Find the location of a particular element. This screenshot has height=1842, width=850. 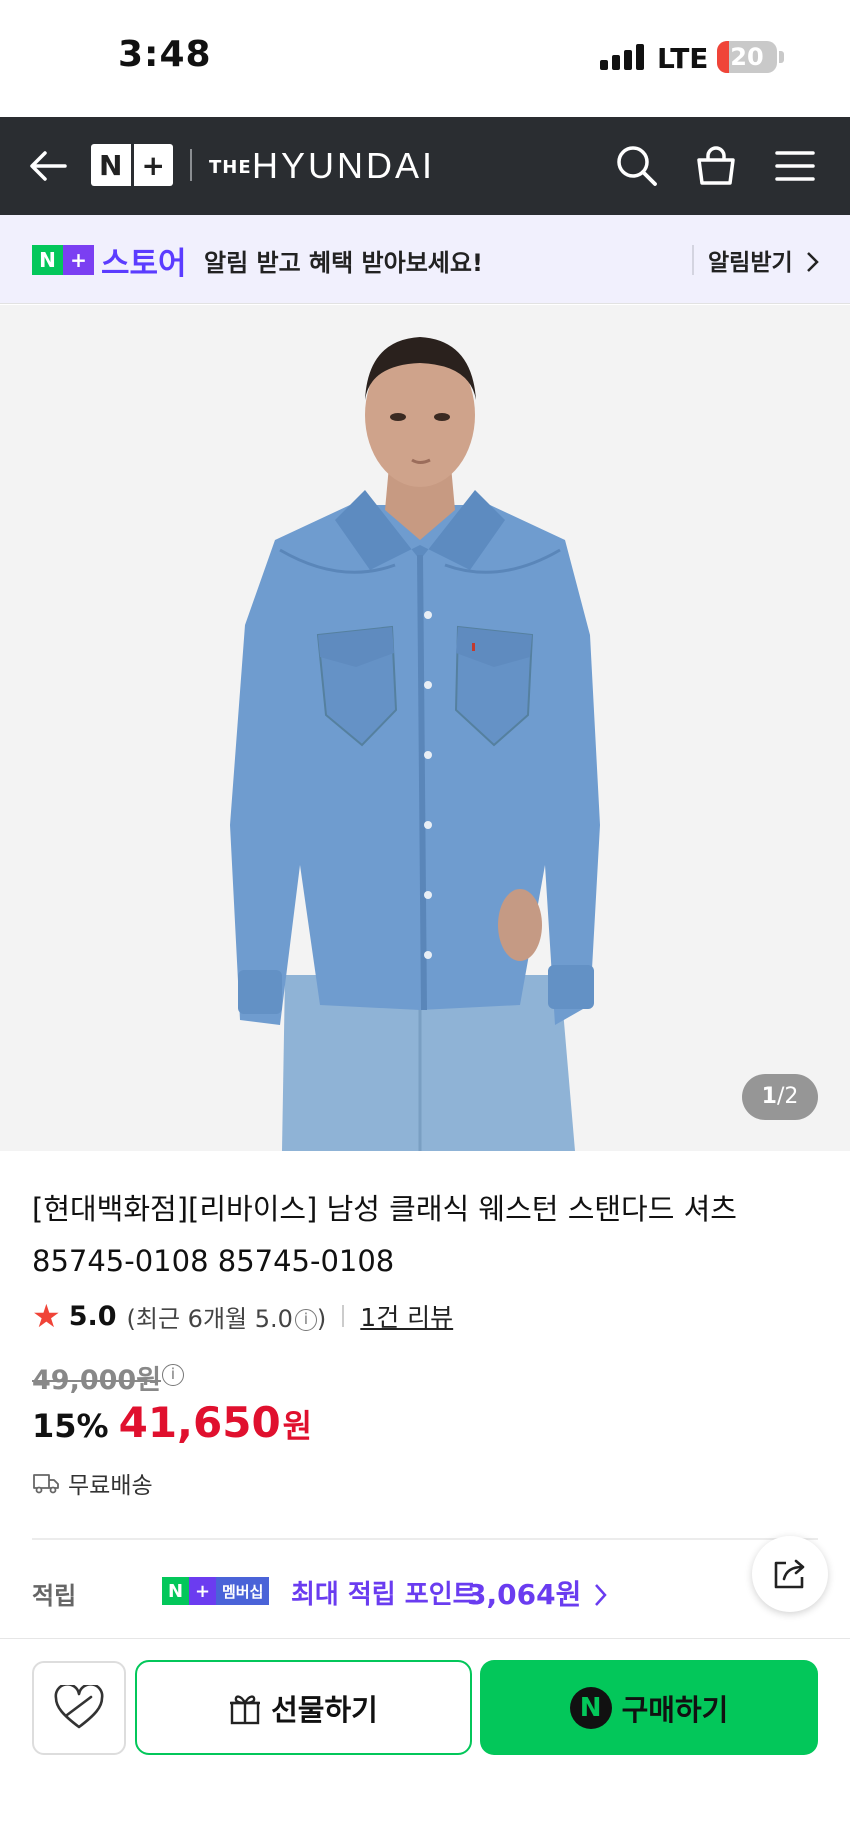

wishlist-button is located at coordinates (79, 1708).